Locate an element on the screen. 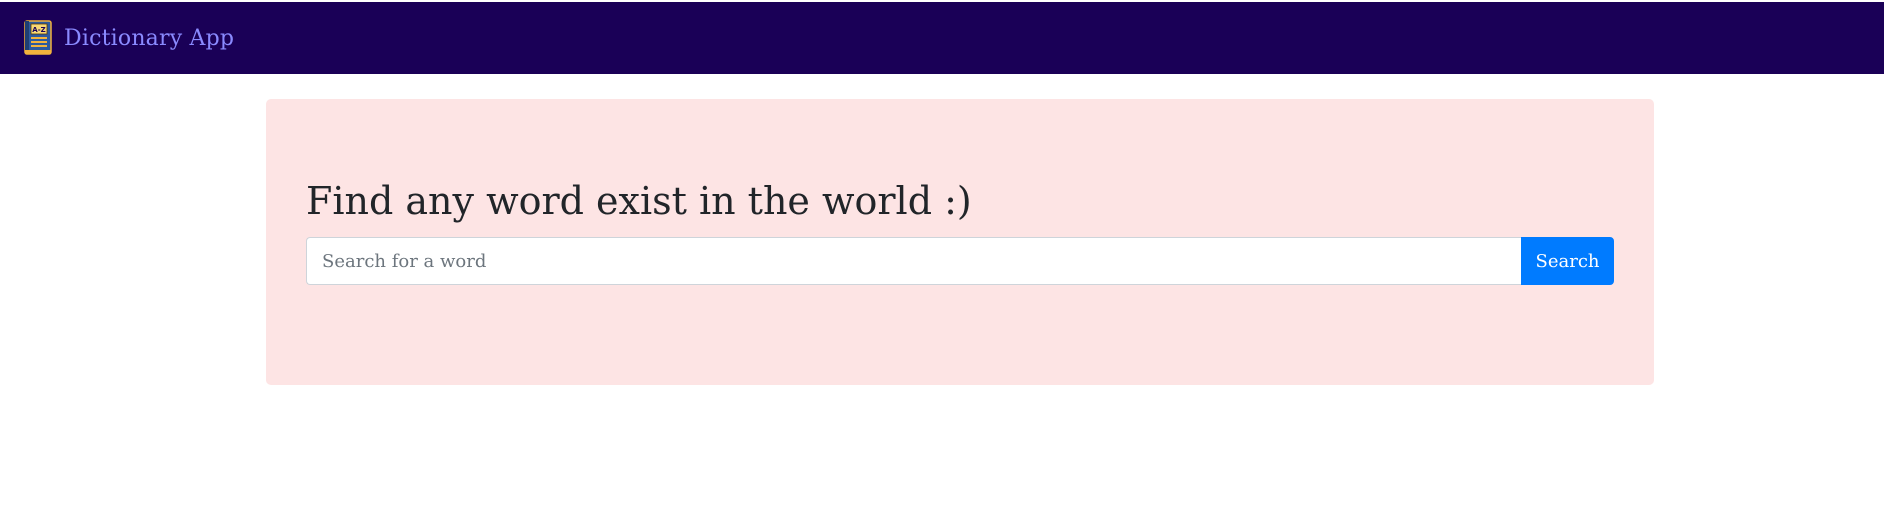  brand-title: Dictionary App is located at coordinates (149, 38).